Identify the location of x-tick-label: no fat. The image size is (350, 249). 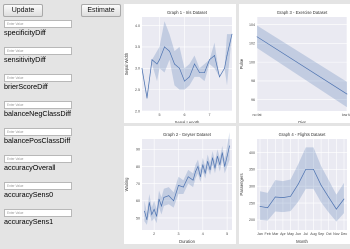
(257, 115).